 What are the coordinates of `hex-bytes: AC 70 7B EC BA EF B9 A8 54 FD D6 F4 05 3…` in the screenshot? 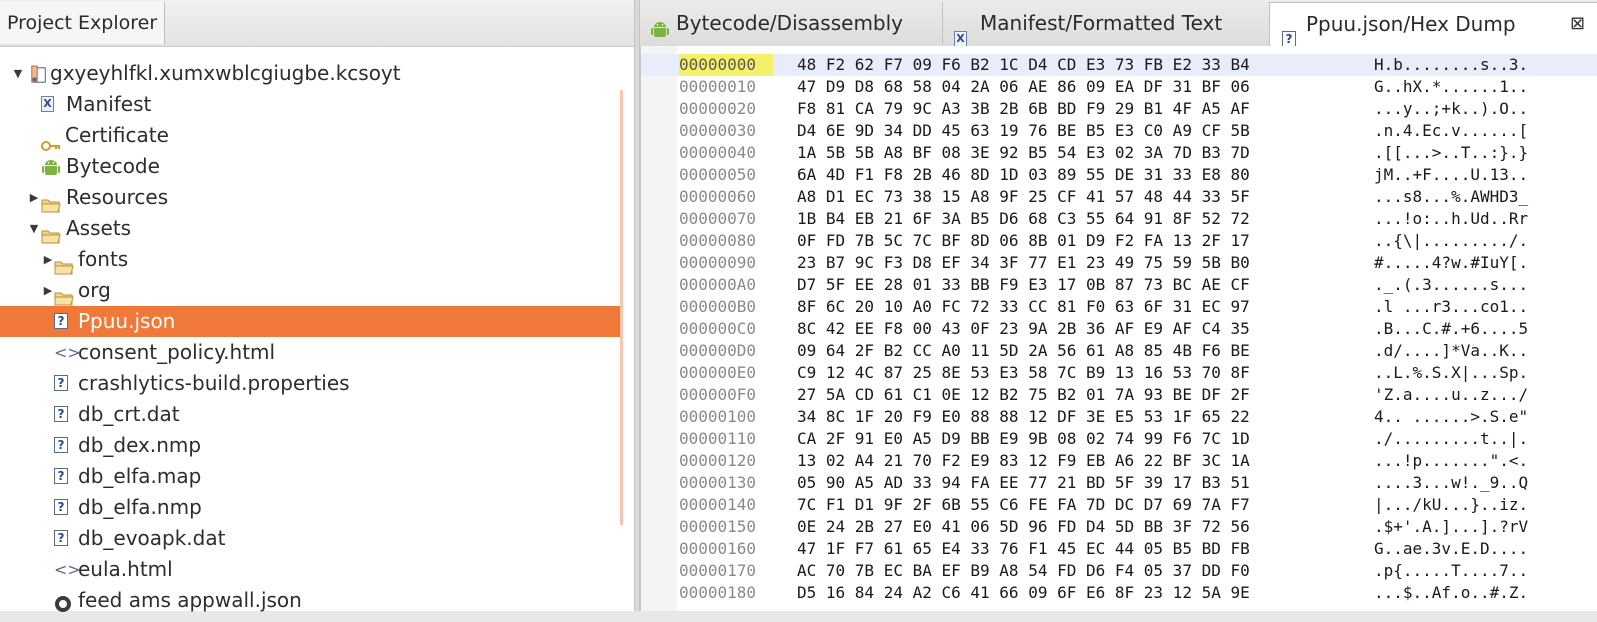 It's located at (1023, 571).